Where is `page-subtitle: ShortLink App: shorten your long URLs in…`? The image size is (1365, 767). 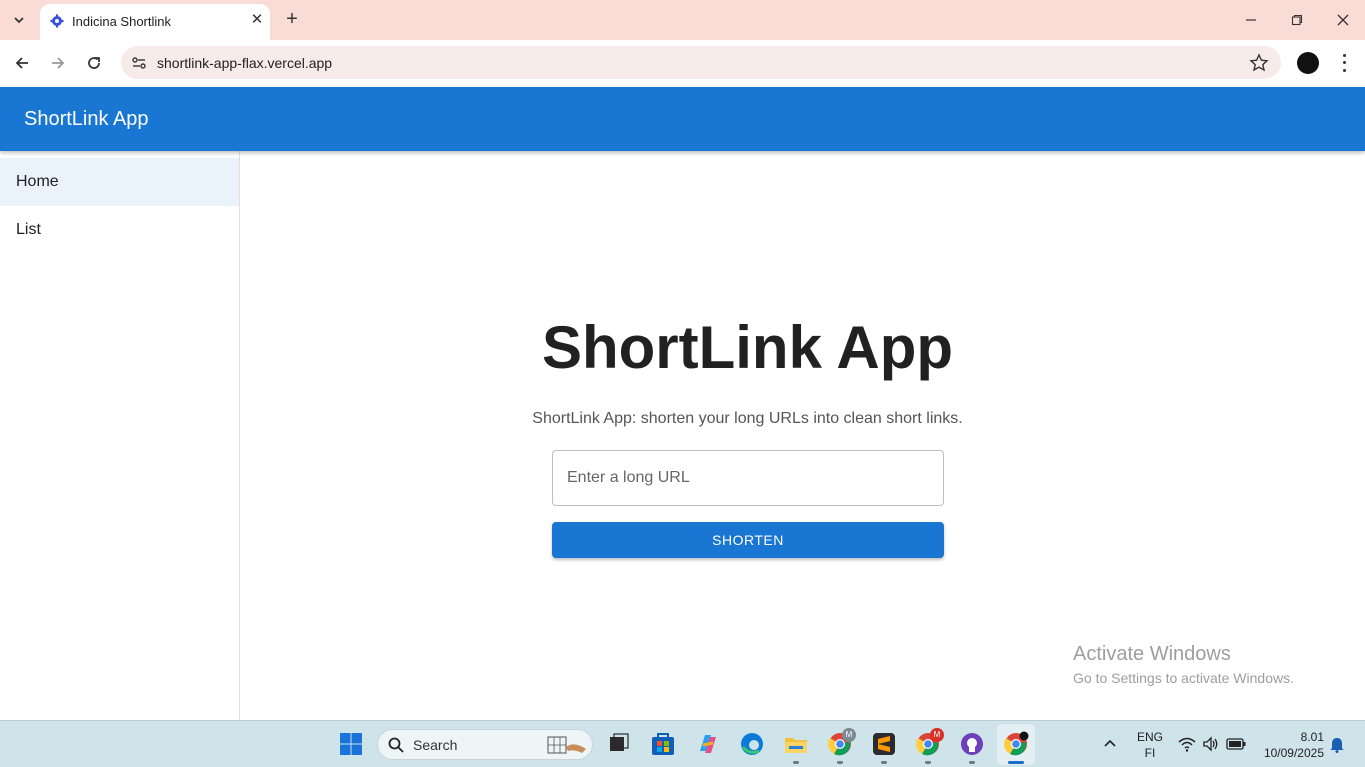
page-subtitle: ShortLink App: shorten your long URLs in… is located at coordinates (747, 418).